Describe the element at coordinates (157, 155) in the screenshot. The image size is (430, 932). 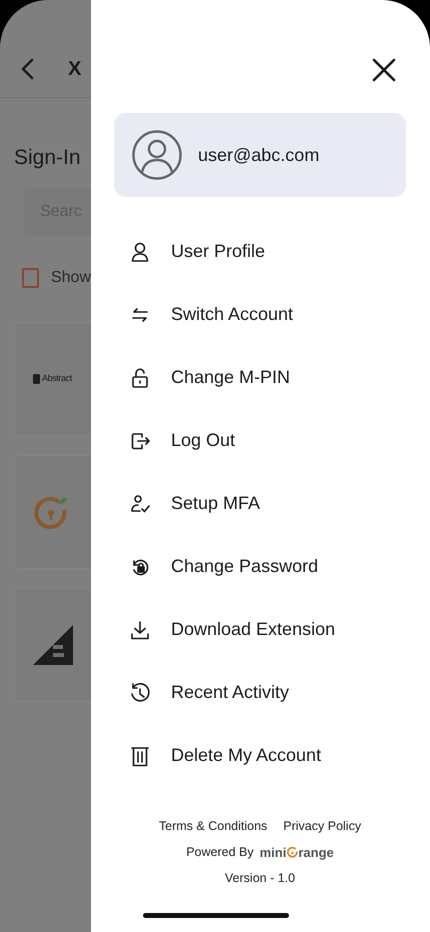
I see `avatar-icon` at that location.